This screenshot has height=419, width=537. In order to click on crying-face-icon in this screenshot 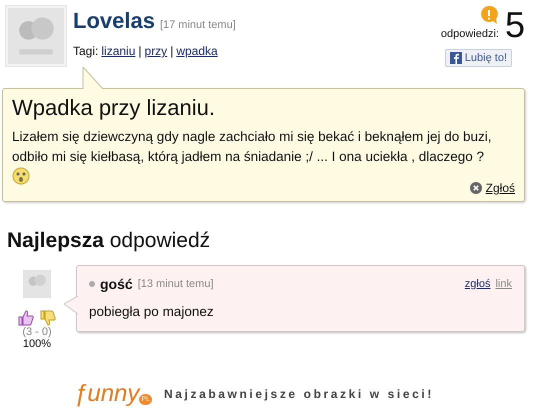, I will do `click(21, 176)`.